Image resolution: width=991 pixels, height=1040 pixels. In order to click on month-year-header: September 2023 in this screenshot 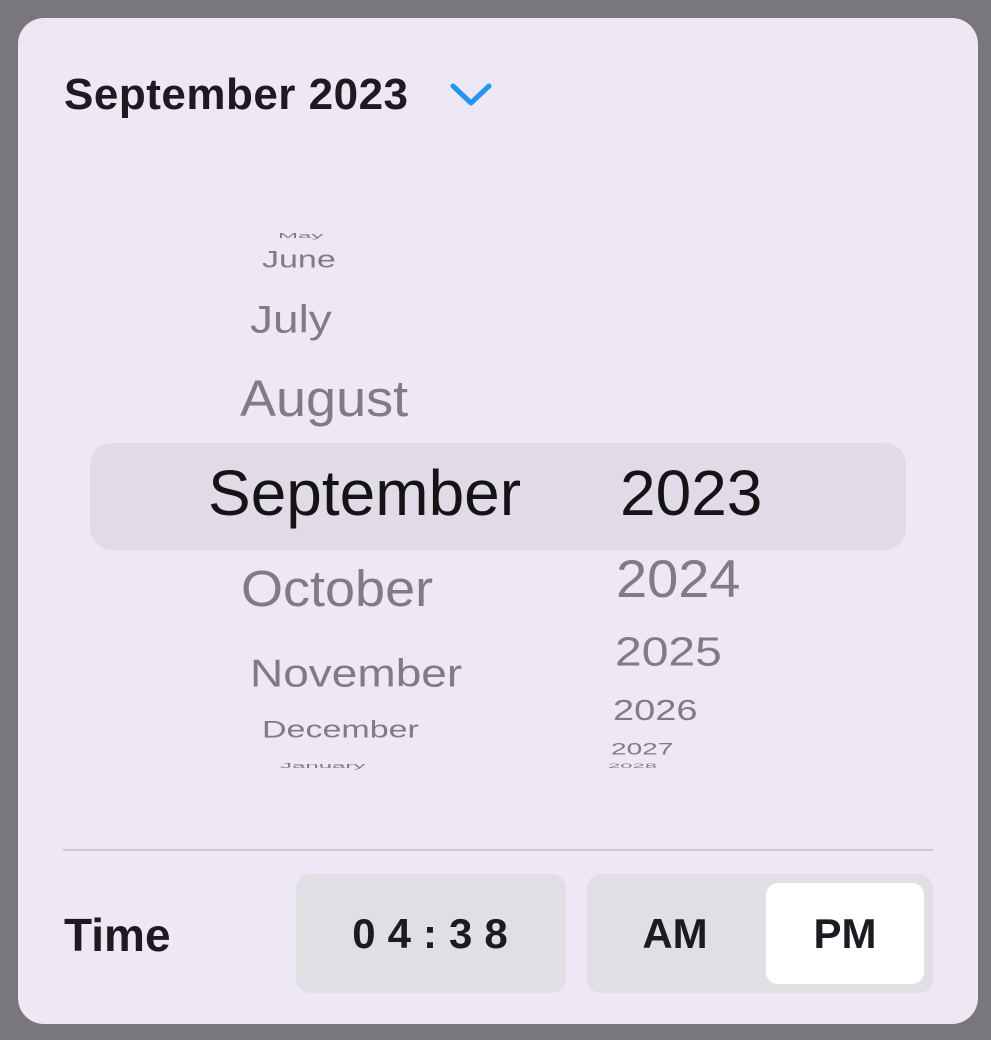, I will do `click(279, 95)`.